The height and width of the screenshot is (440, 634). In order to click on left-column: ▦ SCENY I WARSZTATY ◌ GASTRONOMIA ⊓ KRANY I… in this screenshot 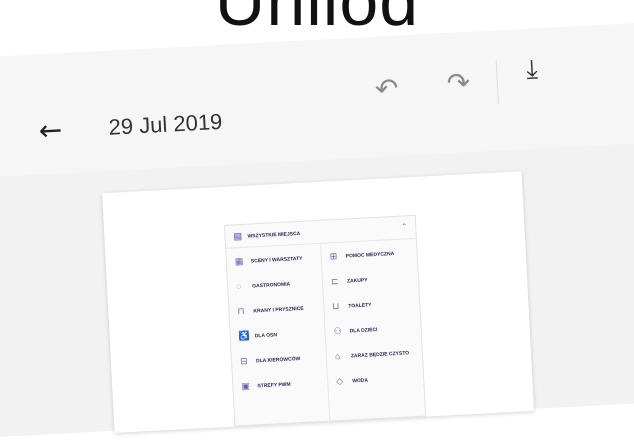, I will do `click(278, 335)`.